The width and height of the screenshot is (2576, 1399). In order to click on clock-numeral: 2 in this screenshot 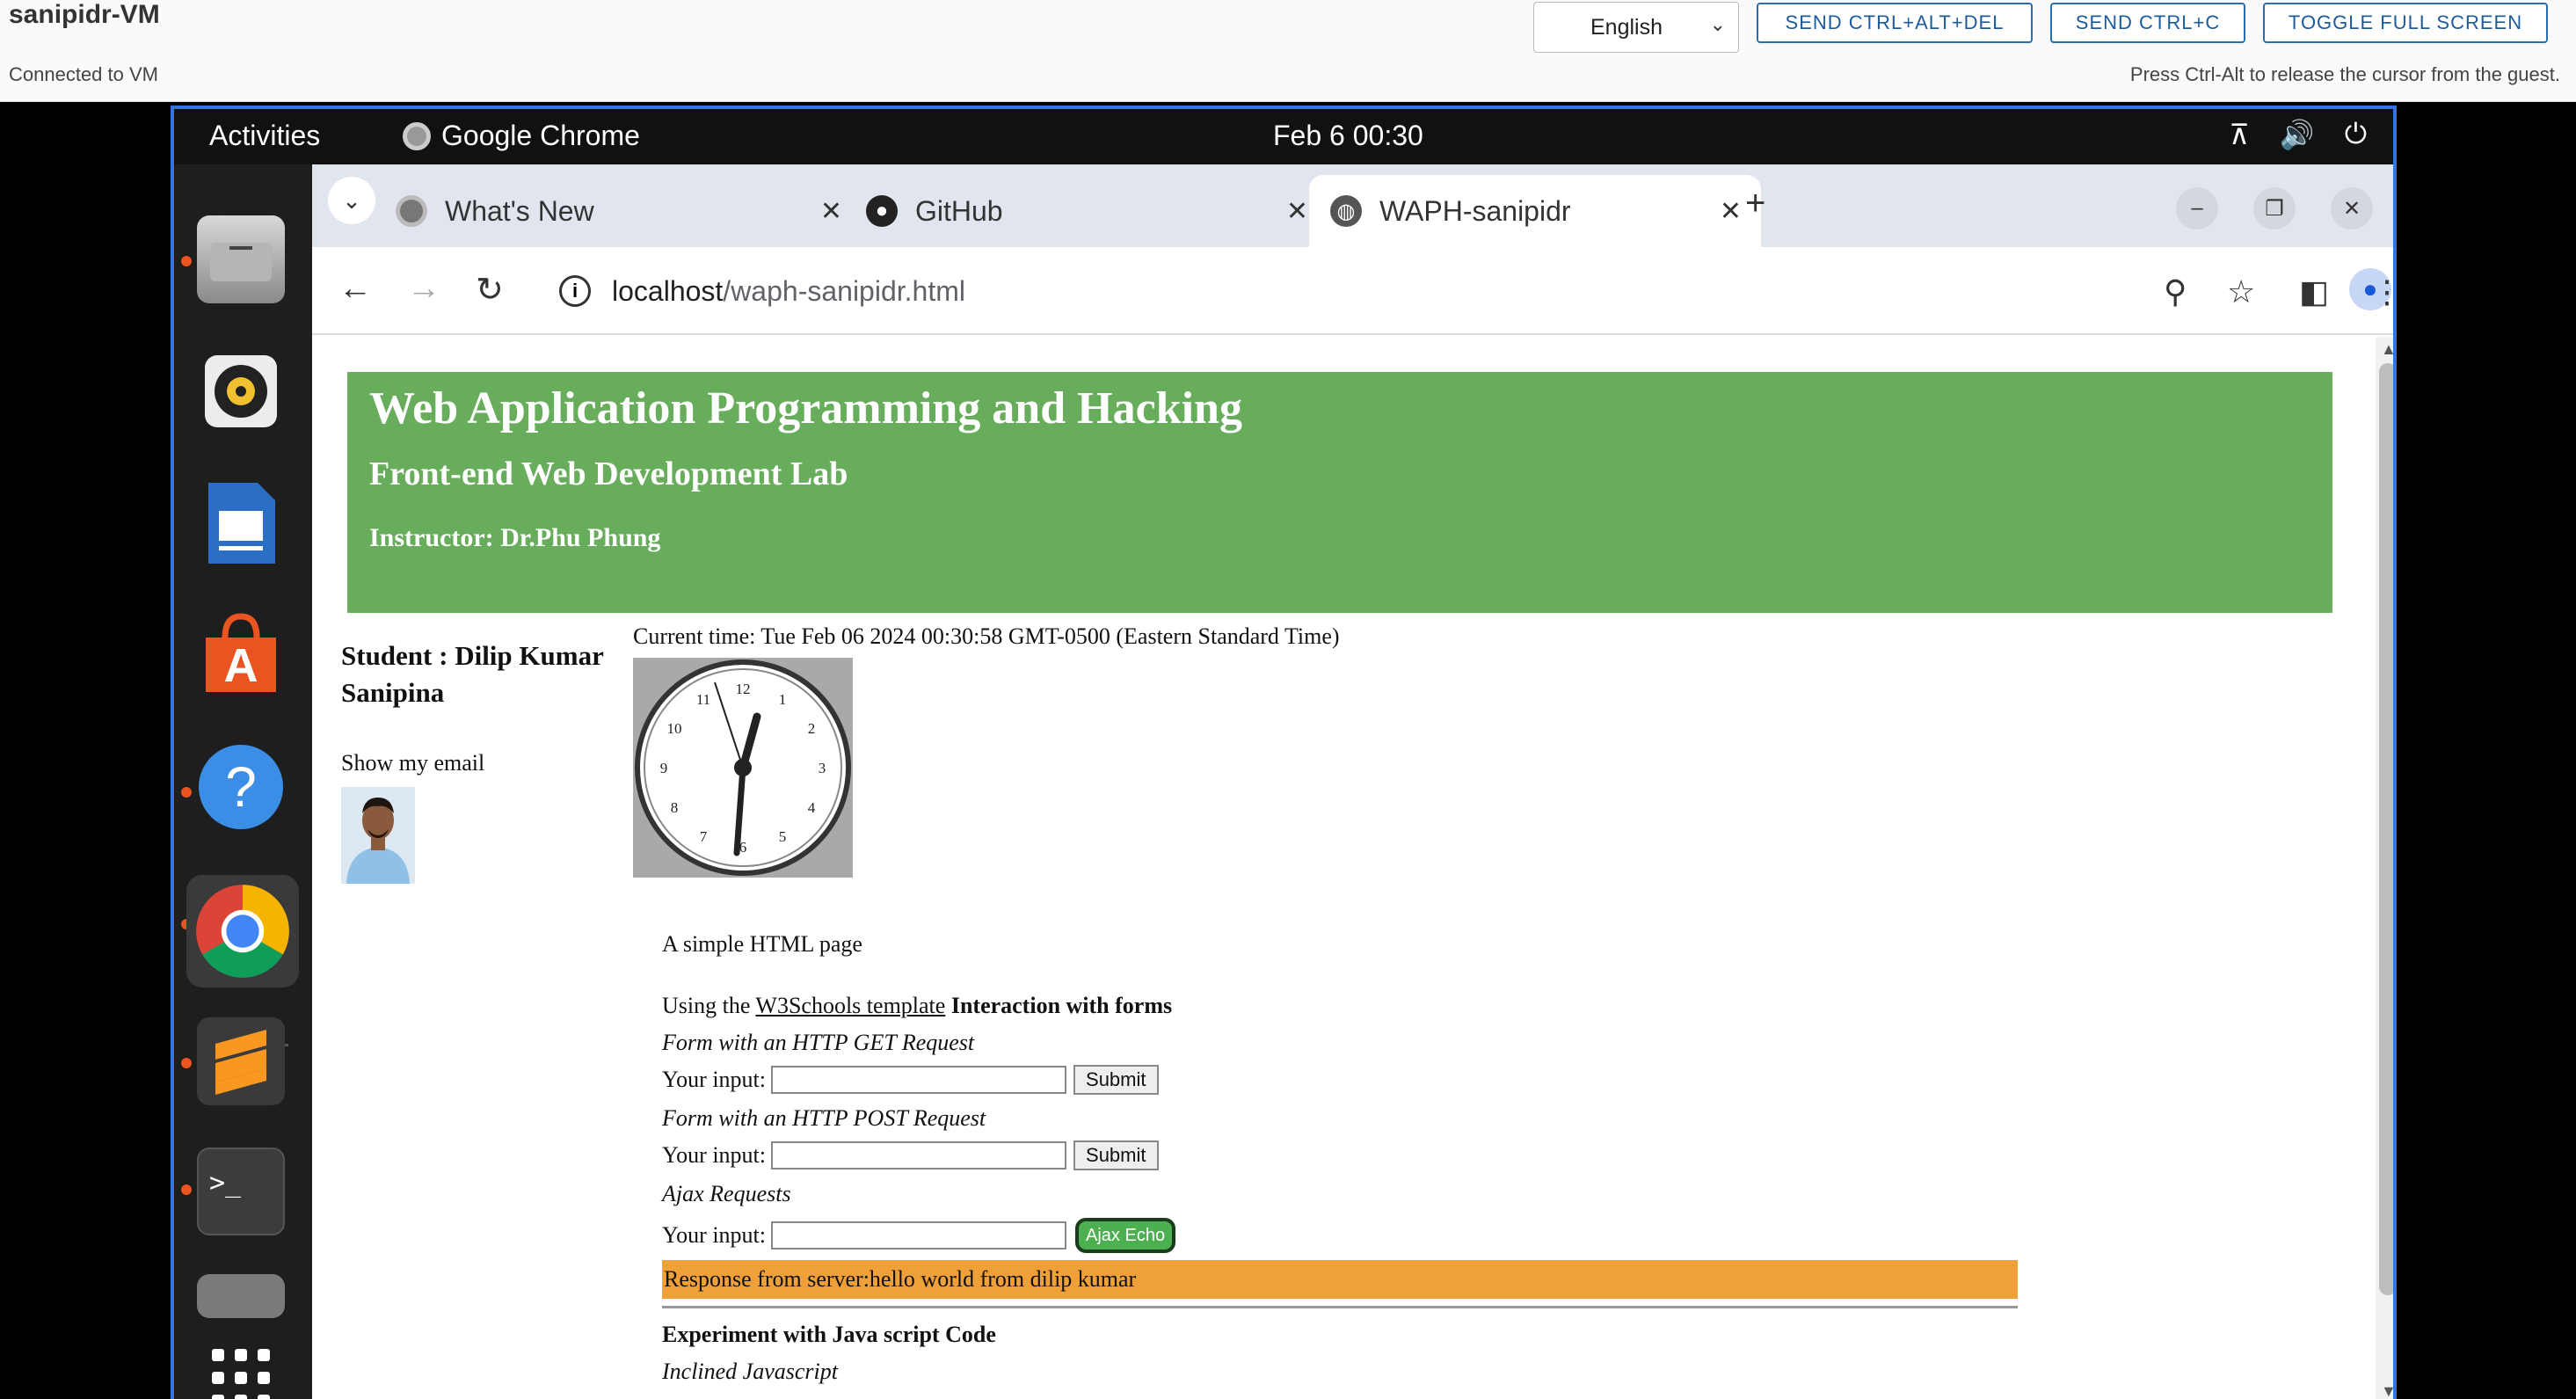, I will do `click(812, 728)`.